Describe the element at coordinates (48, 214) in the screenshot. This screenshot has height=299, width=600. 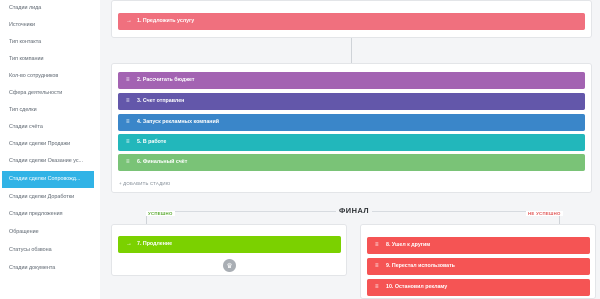
I see `sidebar-item-proposal-stages: Стадии предложения` at that location.